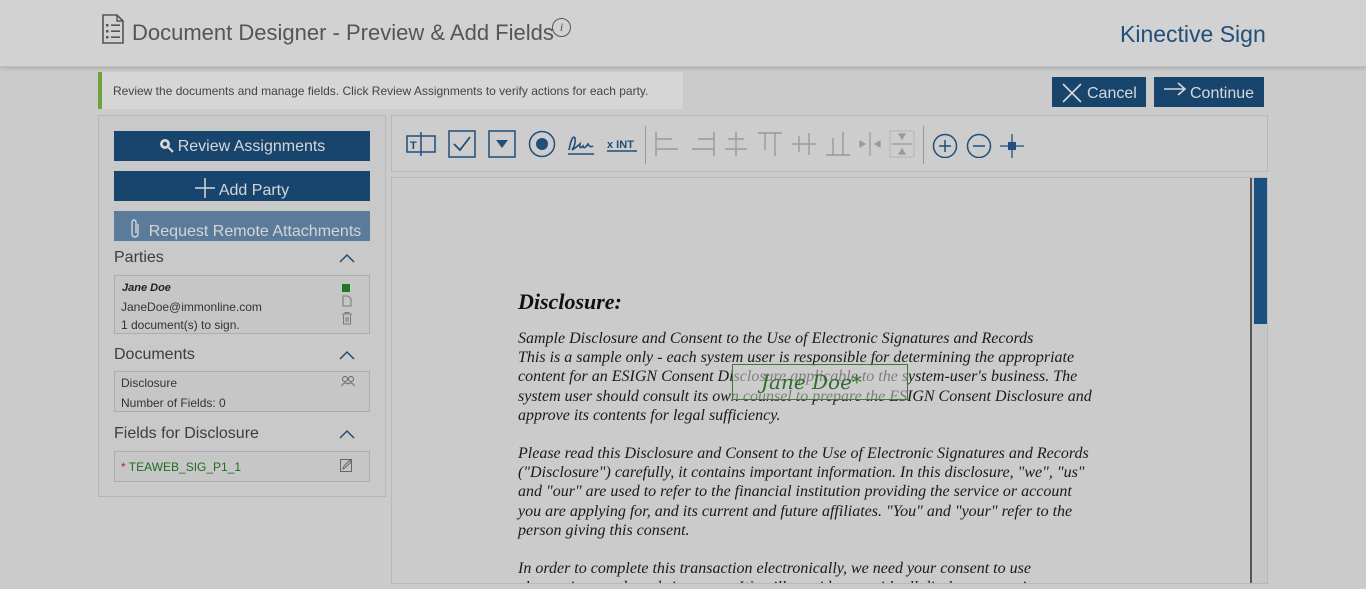  I want to click on align-right-icon, so click(702, 144).